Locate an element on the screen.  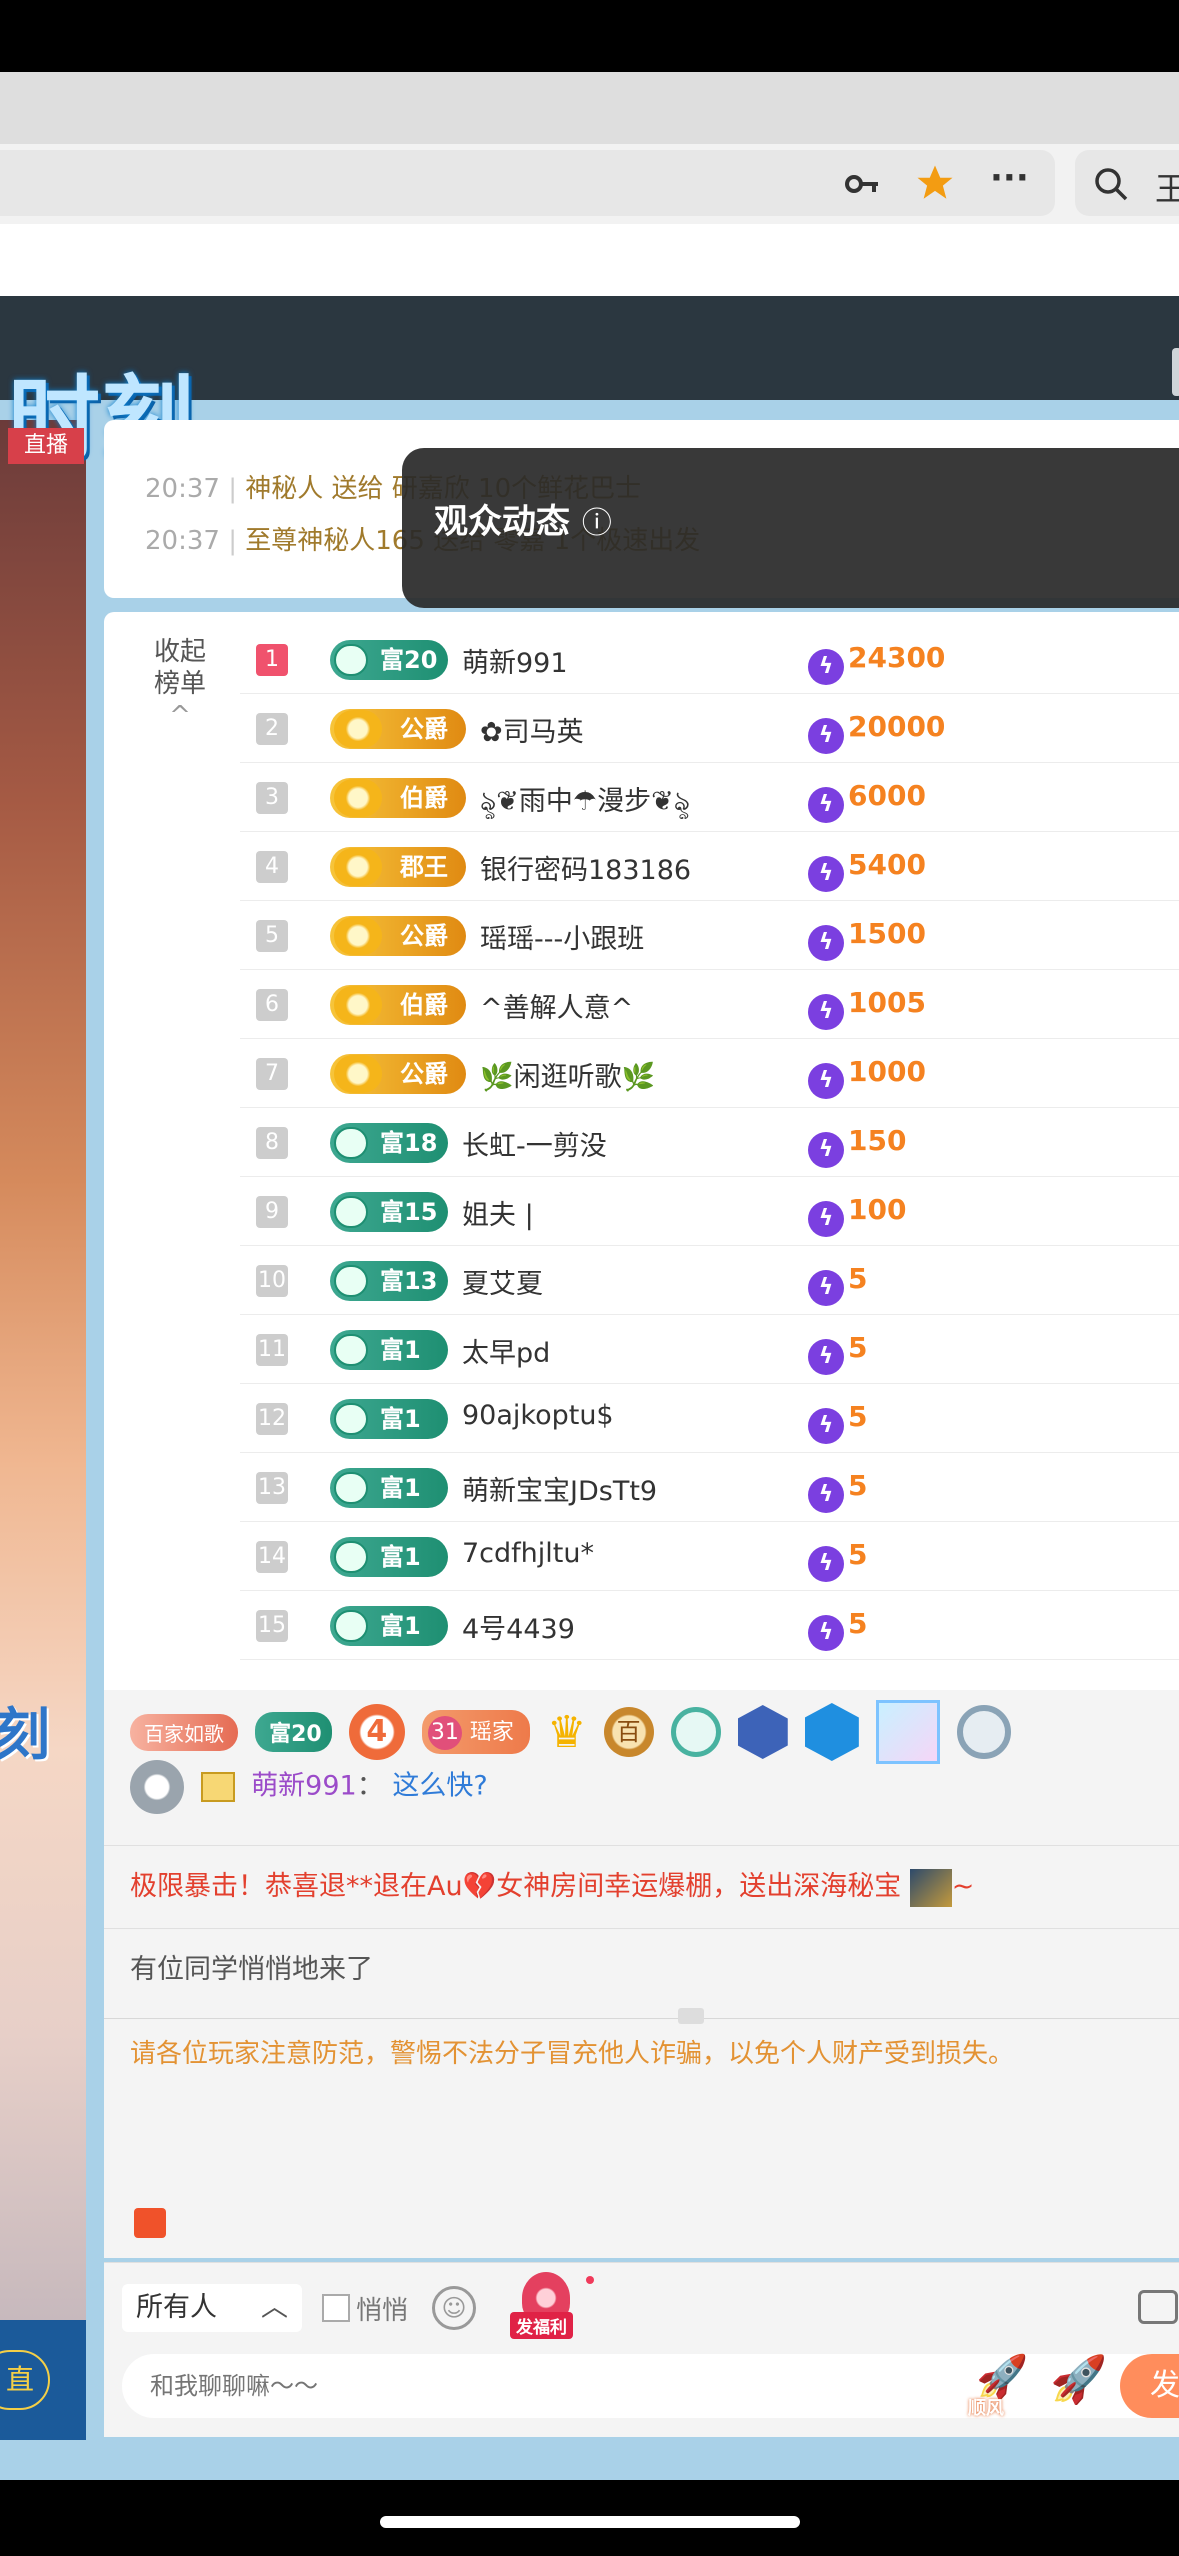
rank-username: 🌿闲逛听歌🌿 is located at coordinates (567, 1074).